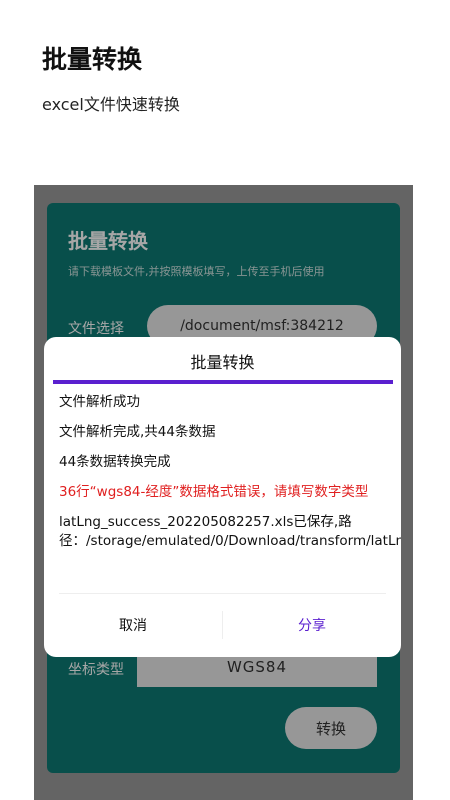 This screenshot has width=450, height=800. Describe the element at coordinates (133, 625) in the screenshot. I see `cancel-button: 取消` at that location.